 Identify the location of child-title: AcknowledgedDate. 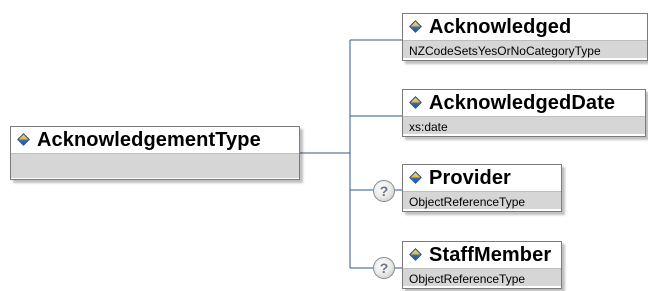
(522, 103).